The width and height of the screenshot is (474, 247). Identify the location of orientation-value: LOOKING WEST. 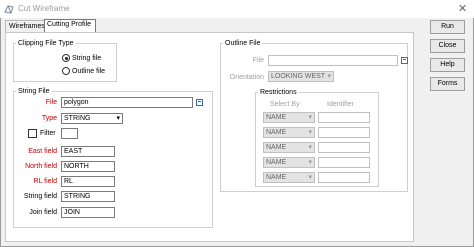
(298, 76).